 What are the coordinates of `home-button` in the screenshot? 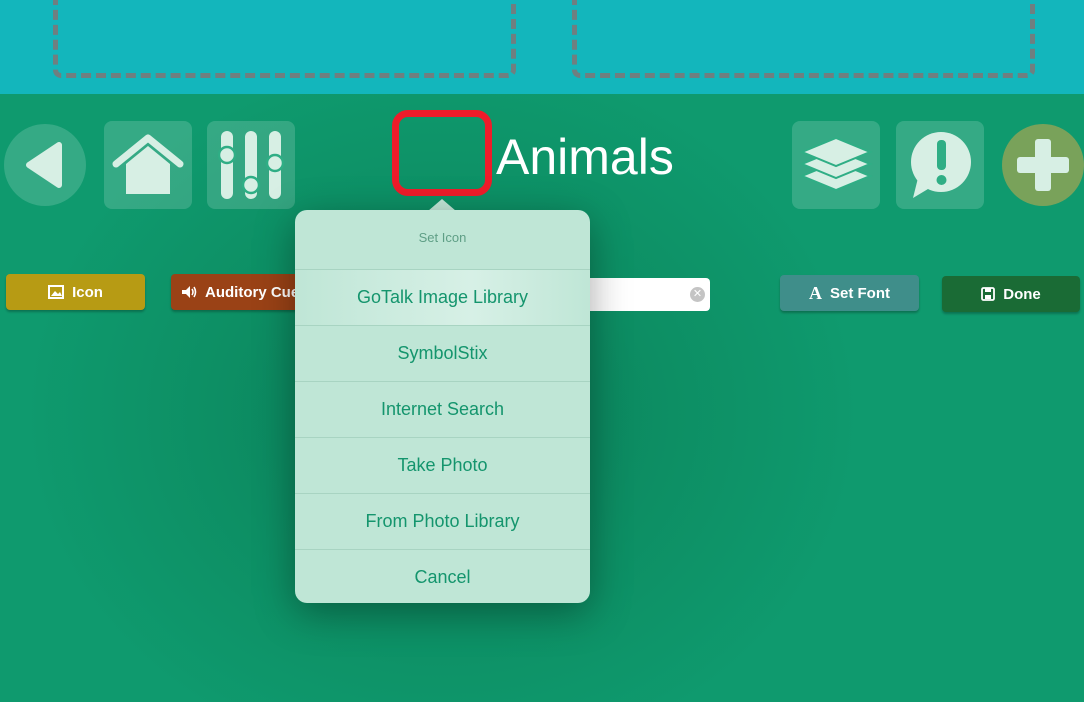 It's located at (148, 165).